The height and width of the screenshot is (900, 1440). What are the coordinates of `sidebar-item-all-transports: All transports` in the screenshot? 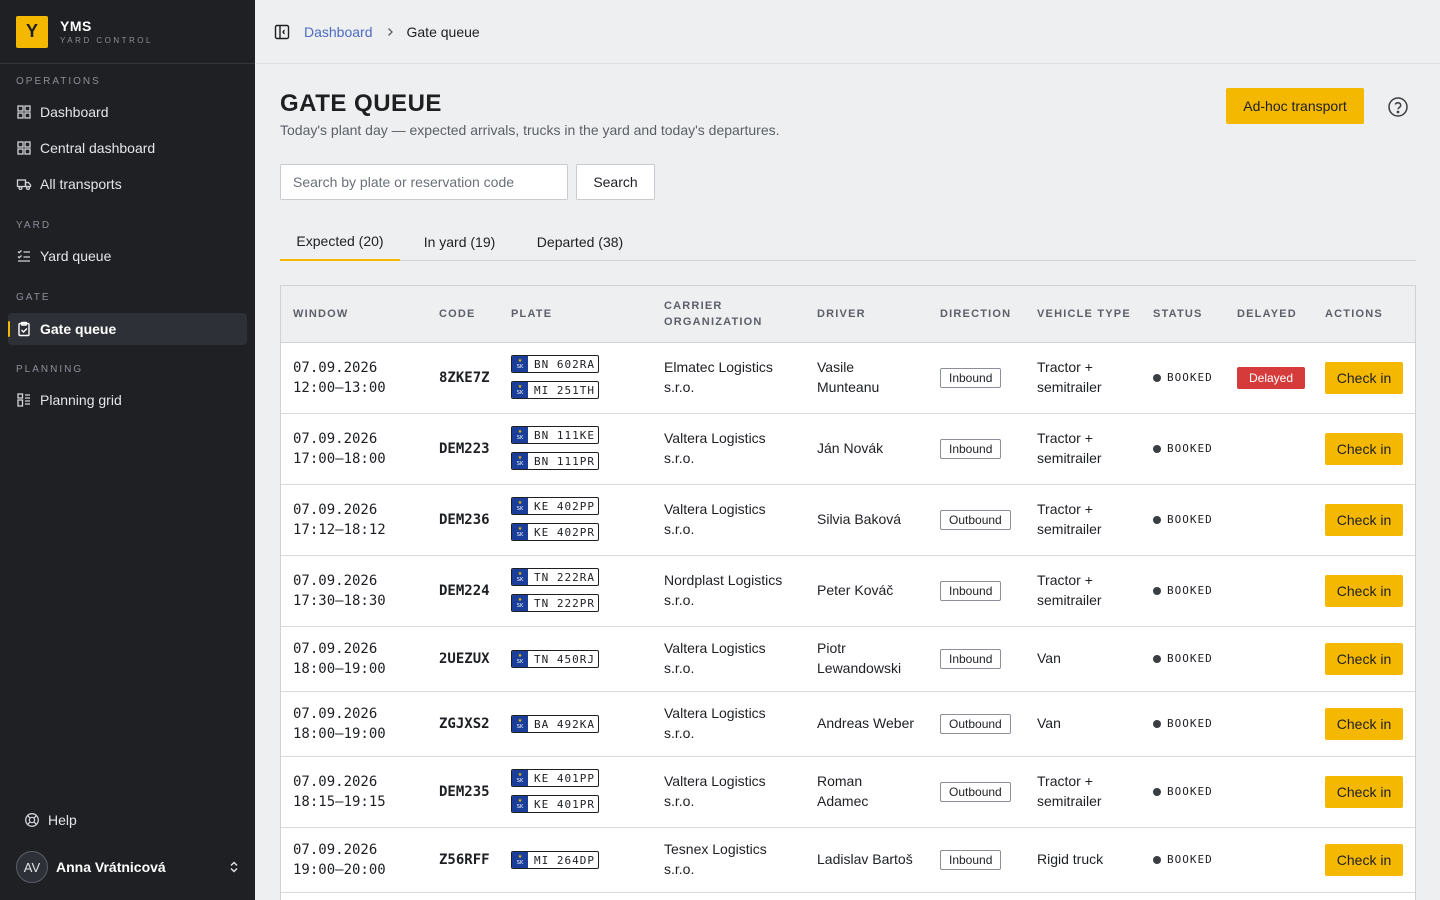 It's located at (127, 184).